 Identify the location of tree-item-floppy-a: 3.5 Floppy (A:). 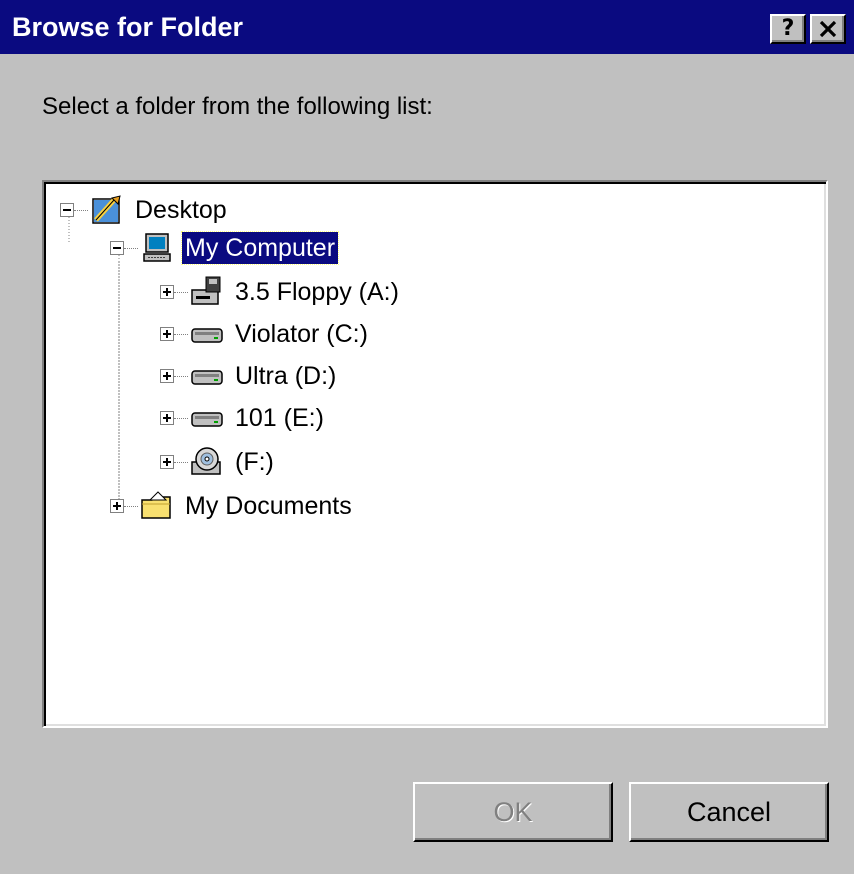
(281, 292).